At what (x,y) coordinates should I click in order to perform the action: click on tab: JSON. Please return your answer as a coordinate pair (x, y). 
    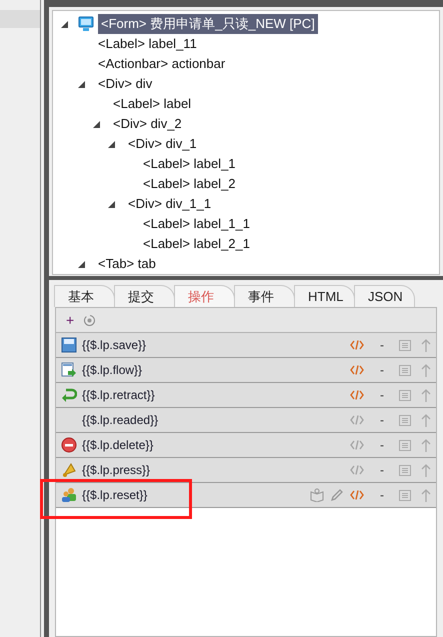
    Looking at the image, I should click on (384, 296).